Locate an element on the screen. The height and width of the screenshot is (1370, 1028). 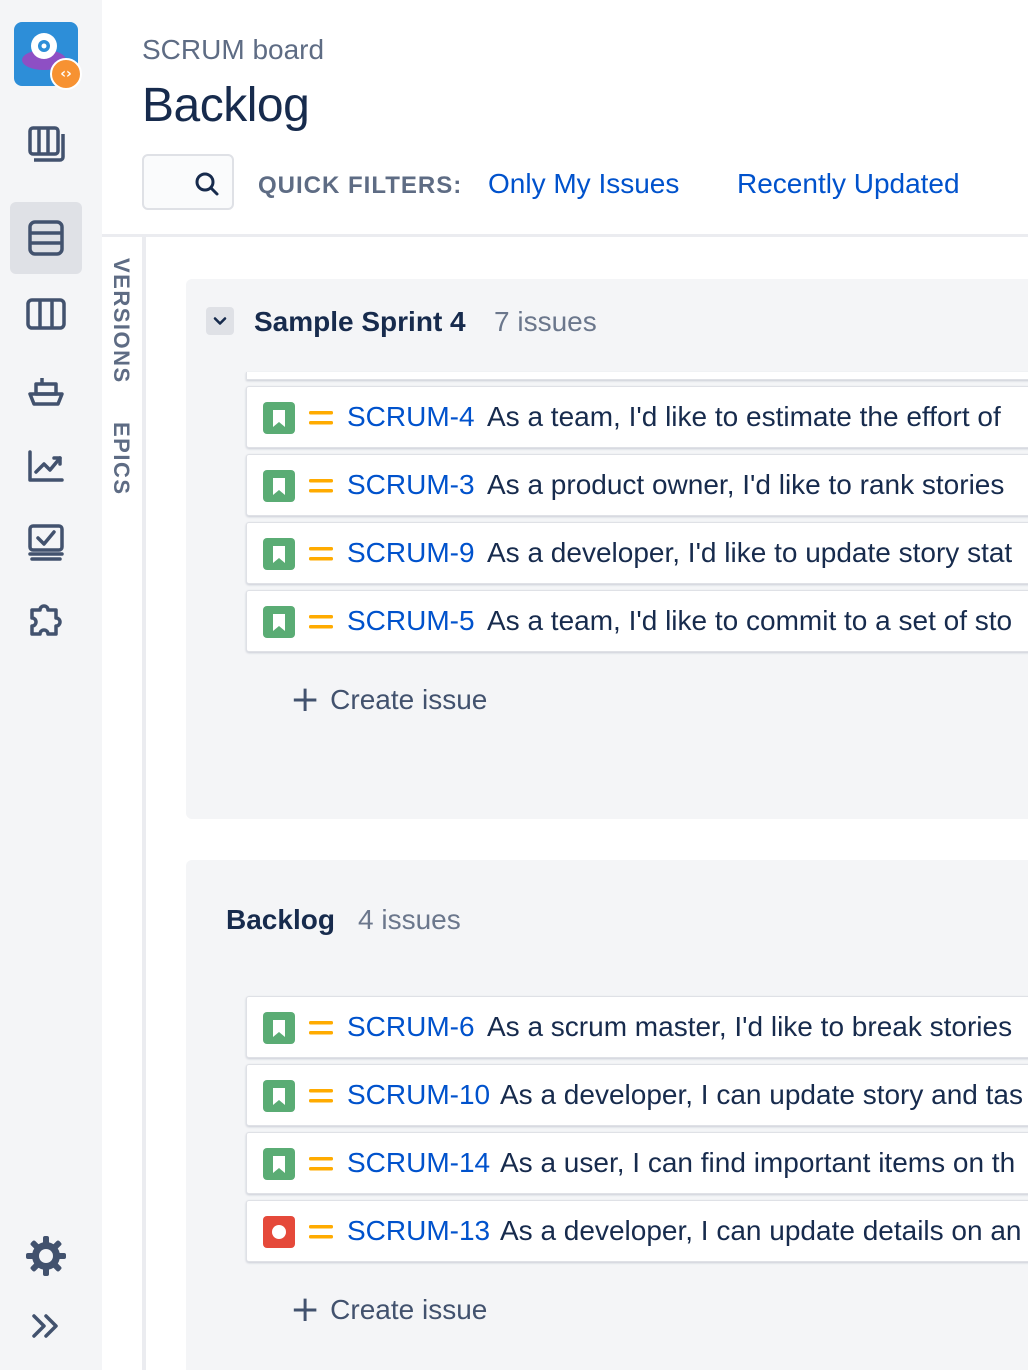
add-ons-icon is located at coordinates (46, 620).